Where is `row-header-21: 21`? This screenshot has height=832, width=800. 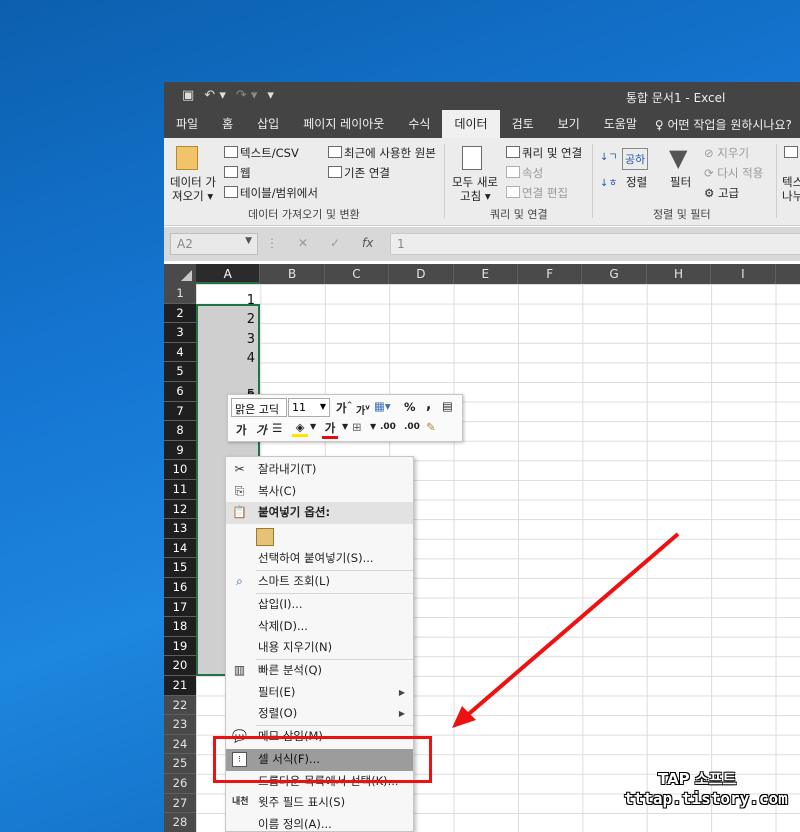
row-header-21: 21 is located at coordinates (180, 686).